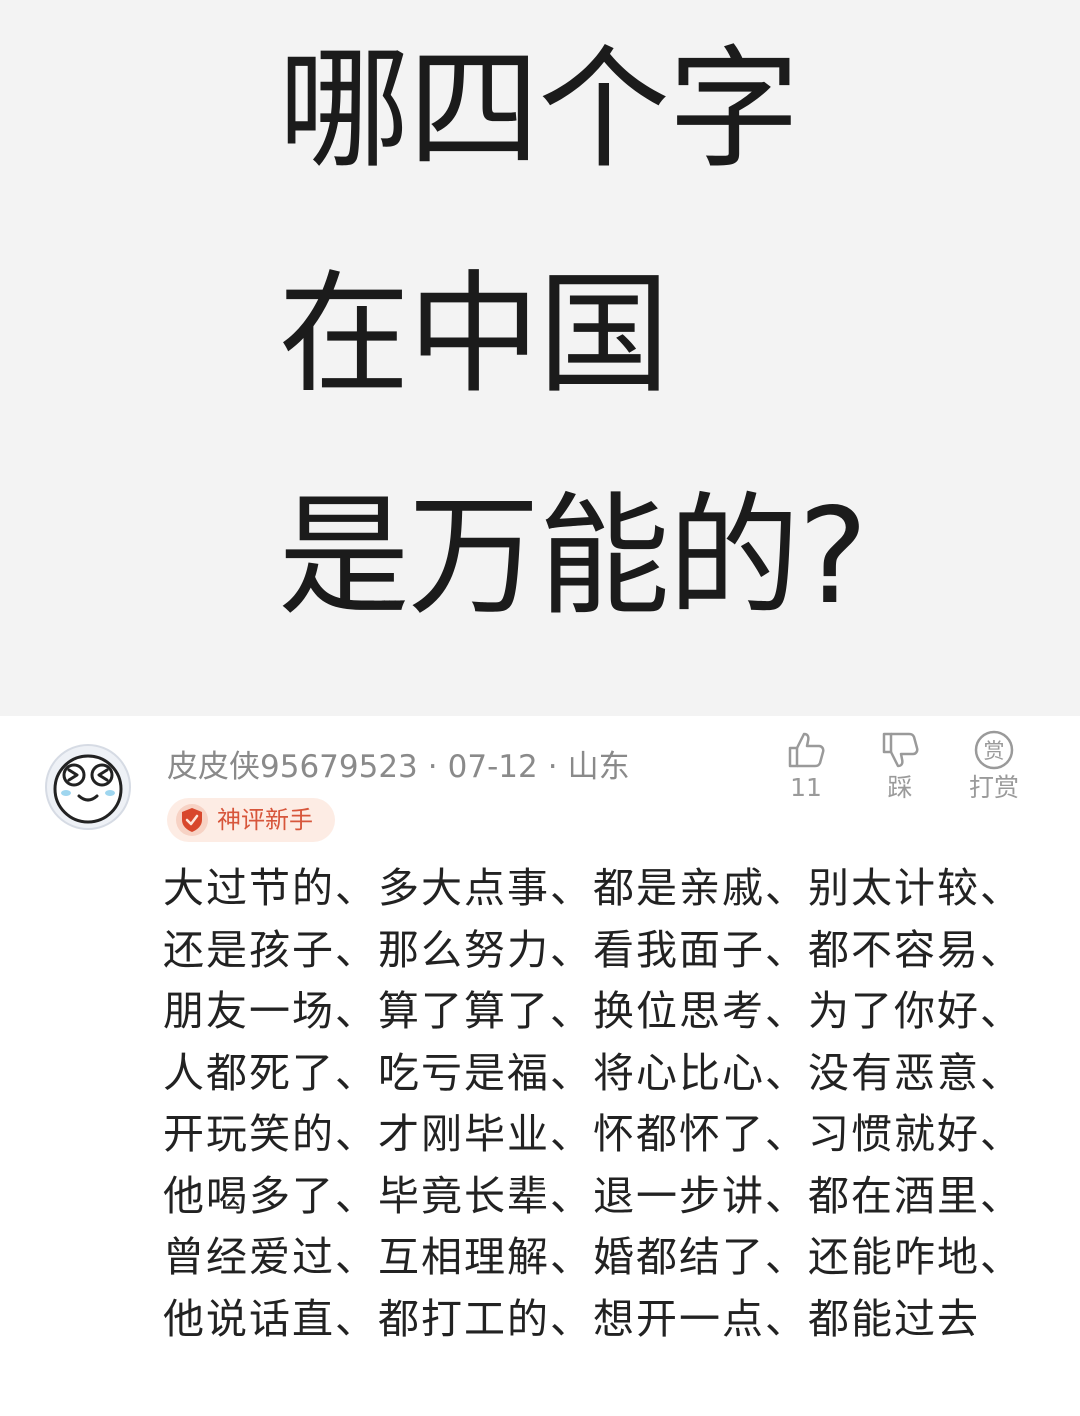  I want to click on thumbs-up-icon, so click(806, 750).